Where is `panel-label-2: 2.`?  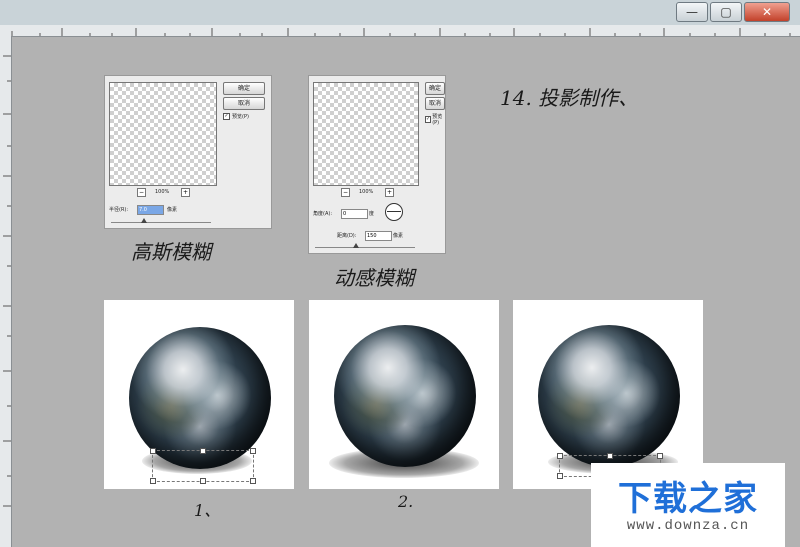
panel-label-2: 2. is located at coordinates (406, 501).